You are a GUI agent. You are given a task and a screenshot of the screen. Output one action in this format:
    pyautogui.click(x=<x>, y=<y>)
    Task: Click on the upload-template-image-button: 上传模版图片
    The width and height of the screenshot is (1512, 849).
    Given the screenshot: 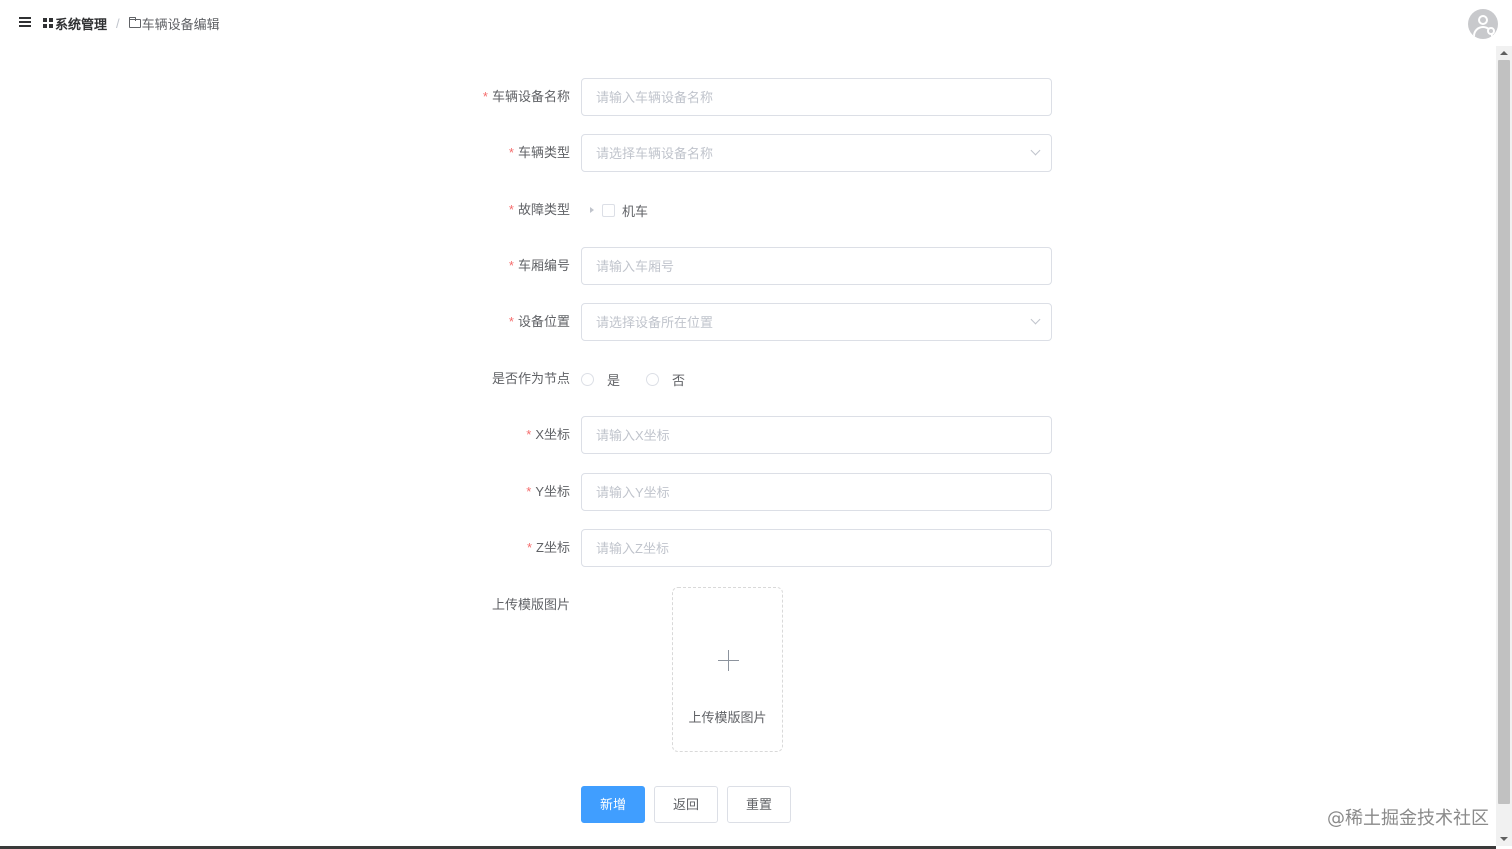 What is the action you would take?
    pyautogui.click(x=727, y=669)
    